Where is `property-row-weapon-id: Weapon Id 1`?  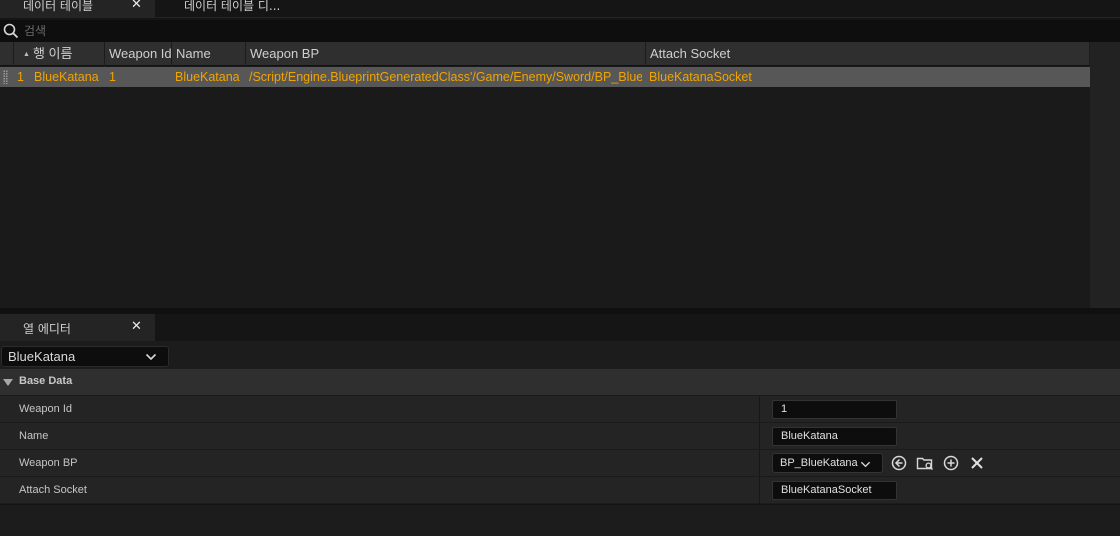 property-row-weapon-id: Weapon Id 1 is located at coordinates (560, 409).